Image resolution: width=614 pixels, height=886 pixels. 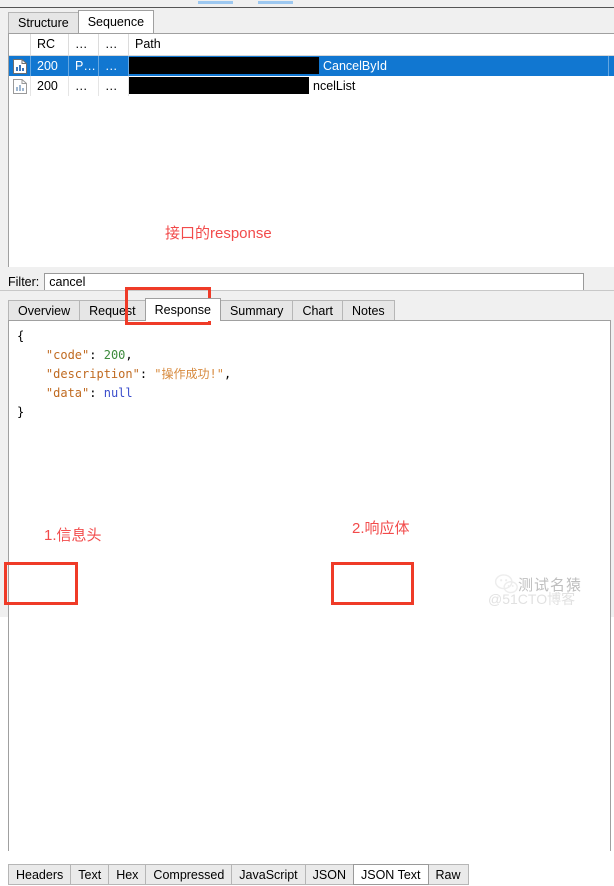 I want to click on row-path: CancelById, so click(x=369, y=66).